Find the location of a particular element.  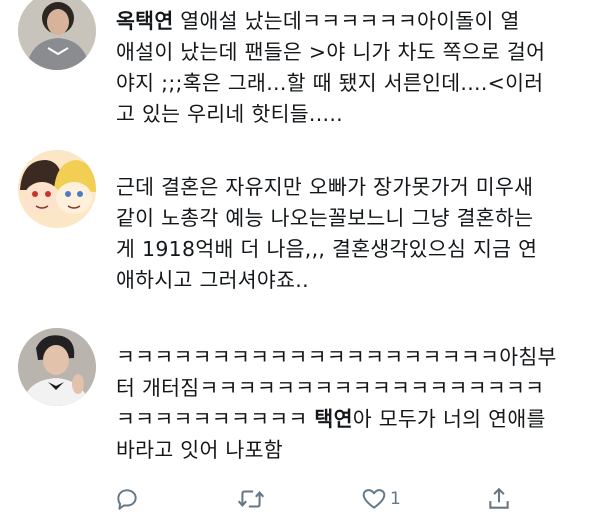

tweet-text-line: 같이 노총각 예능 나오는꼴보느니 그냥 결혼하는 is located at coordinates (325, 218).